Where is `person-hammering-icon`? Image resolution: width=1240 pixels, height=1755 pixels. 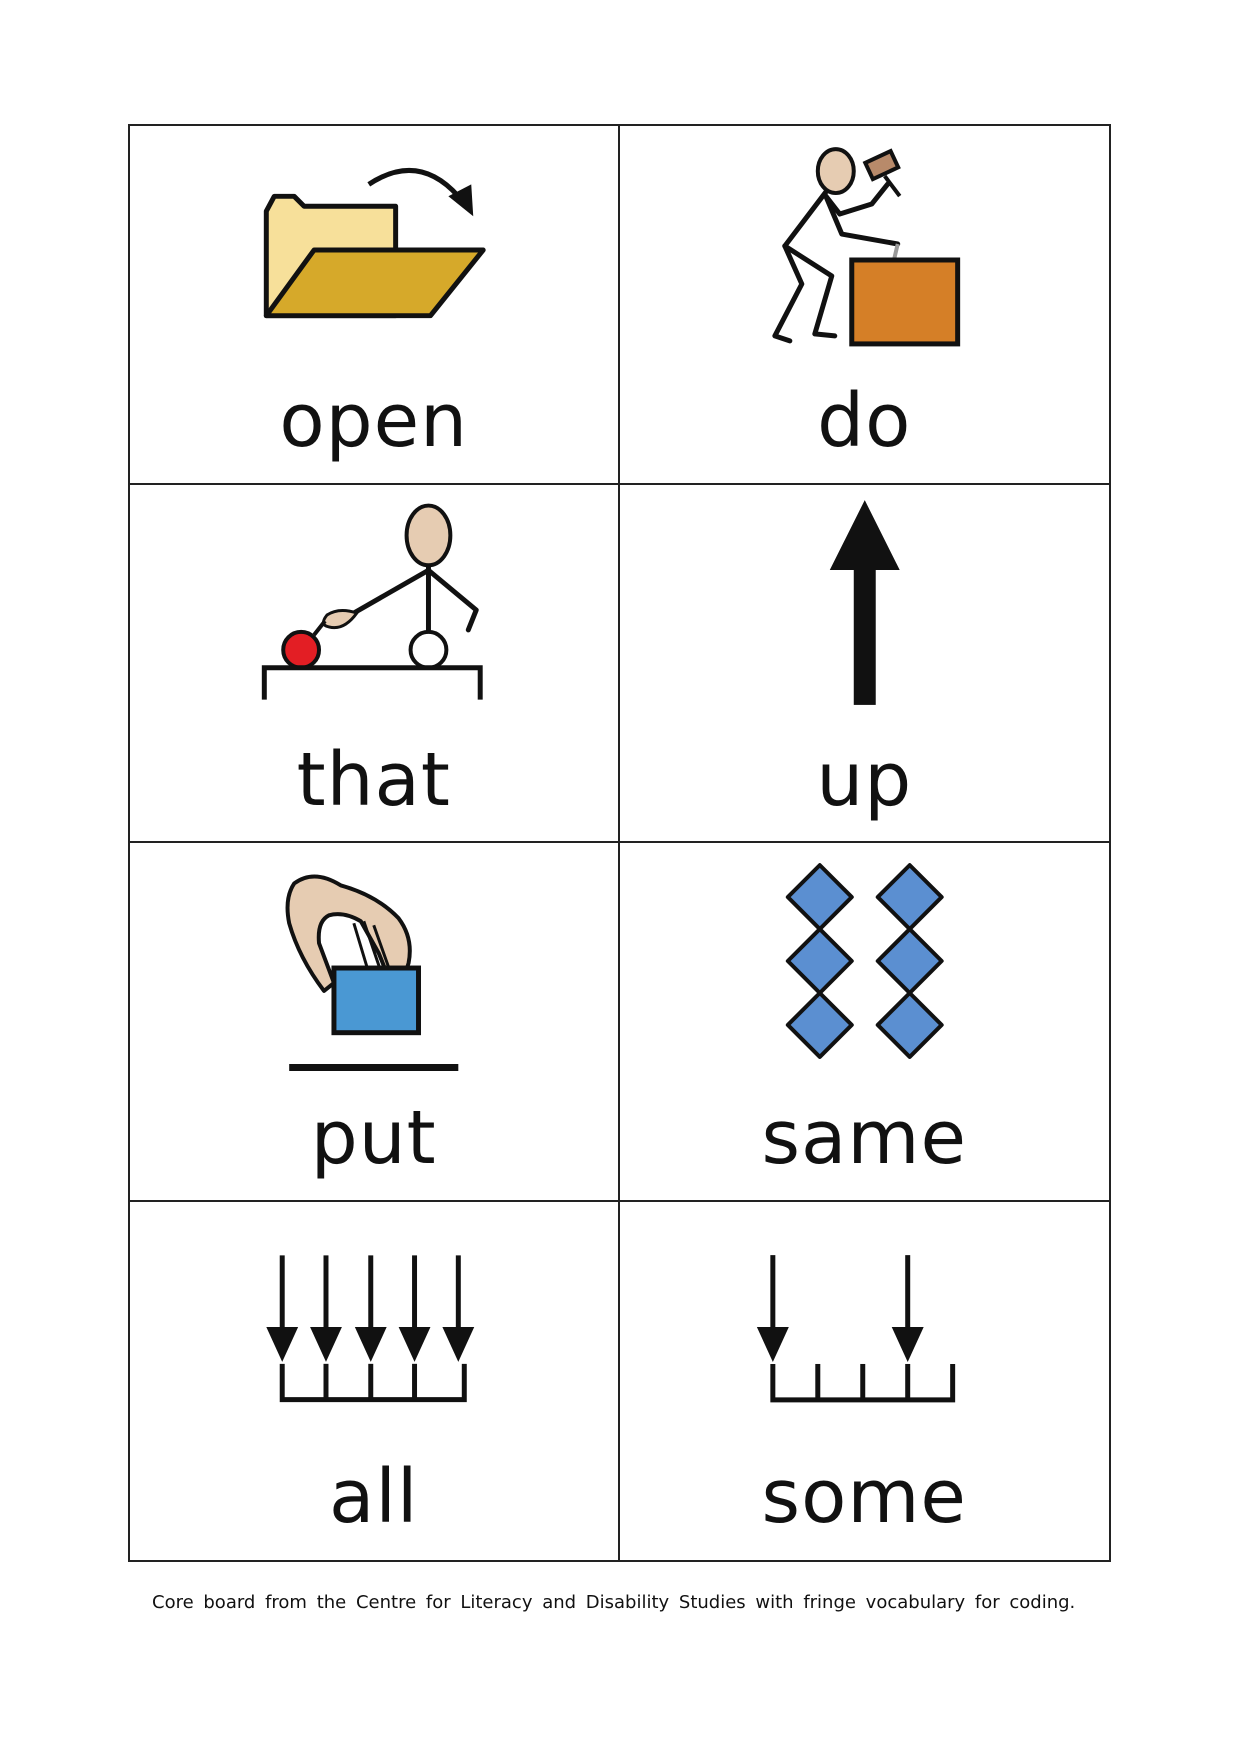 person-hammering-icon is located at coordinates (865, 256).